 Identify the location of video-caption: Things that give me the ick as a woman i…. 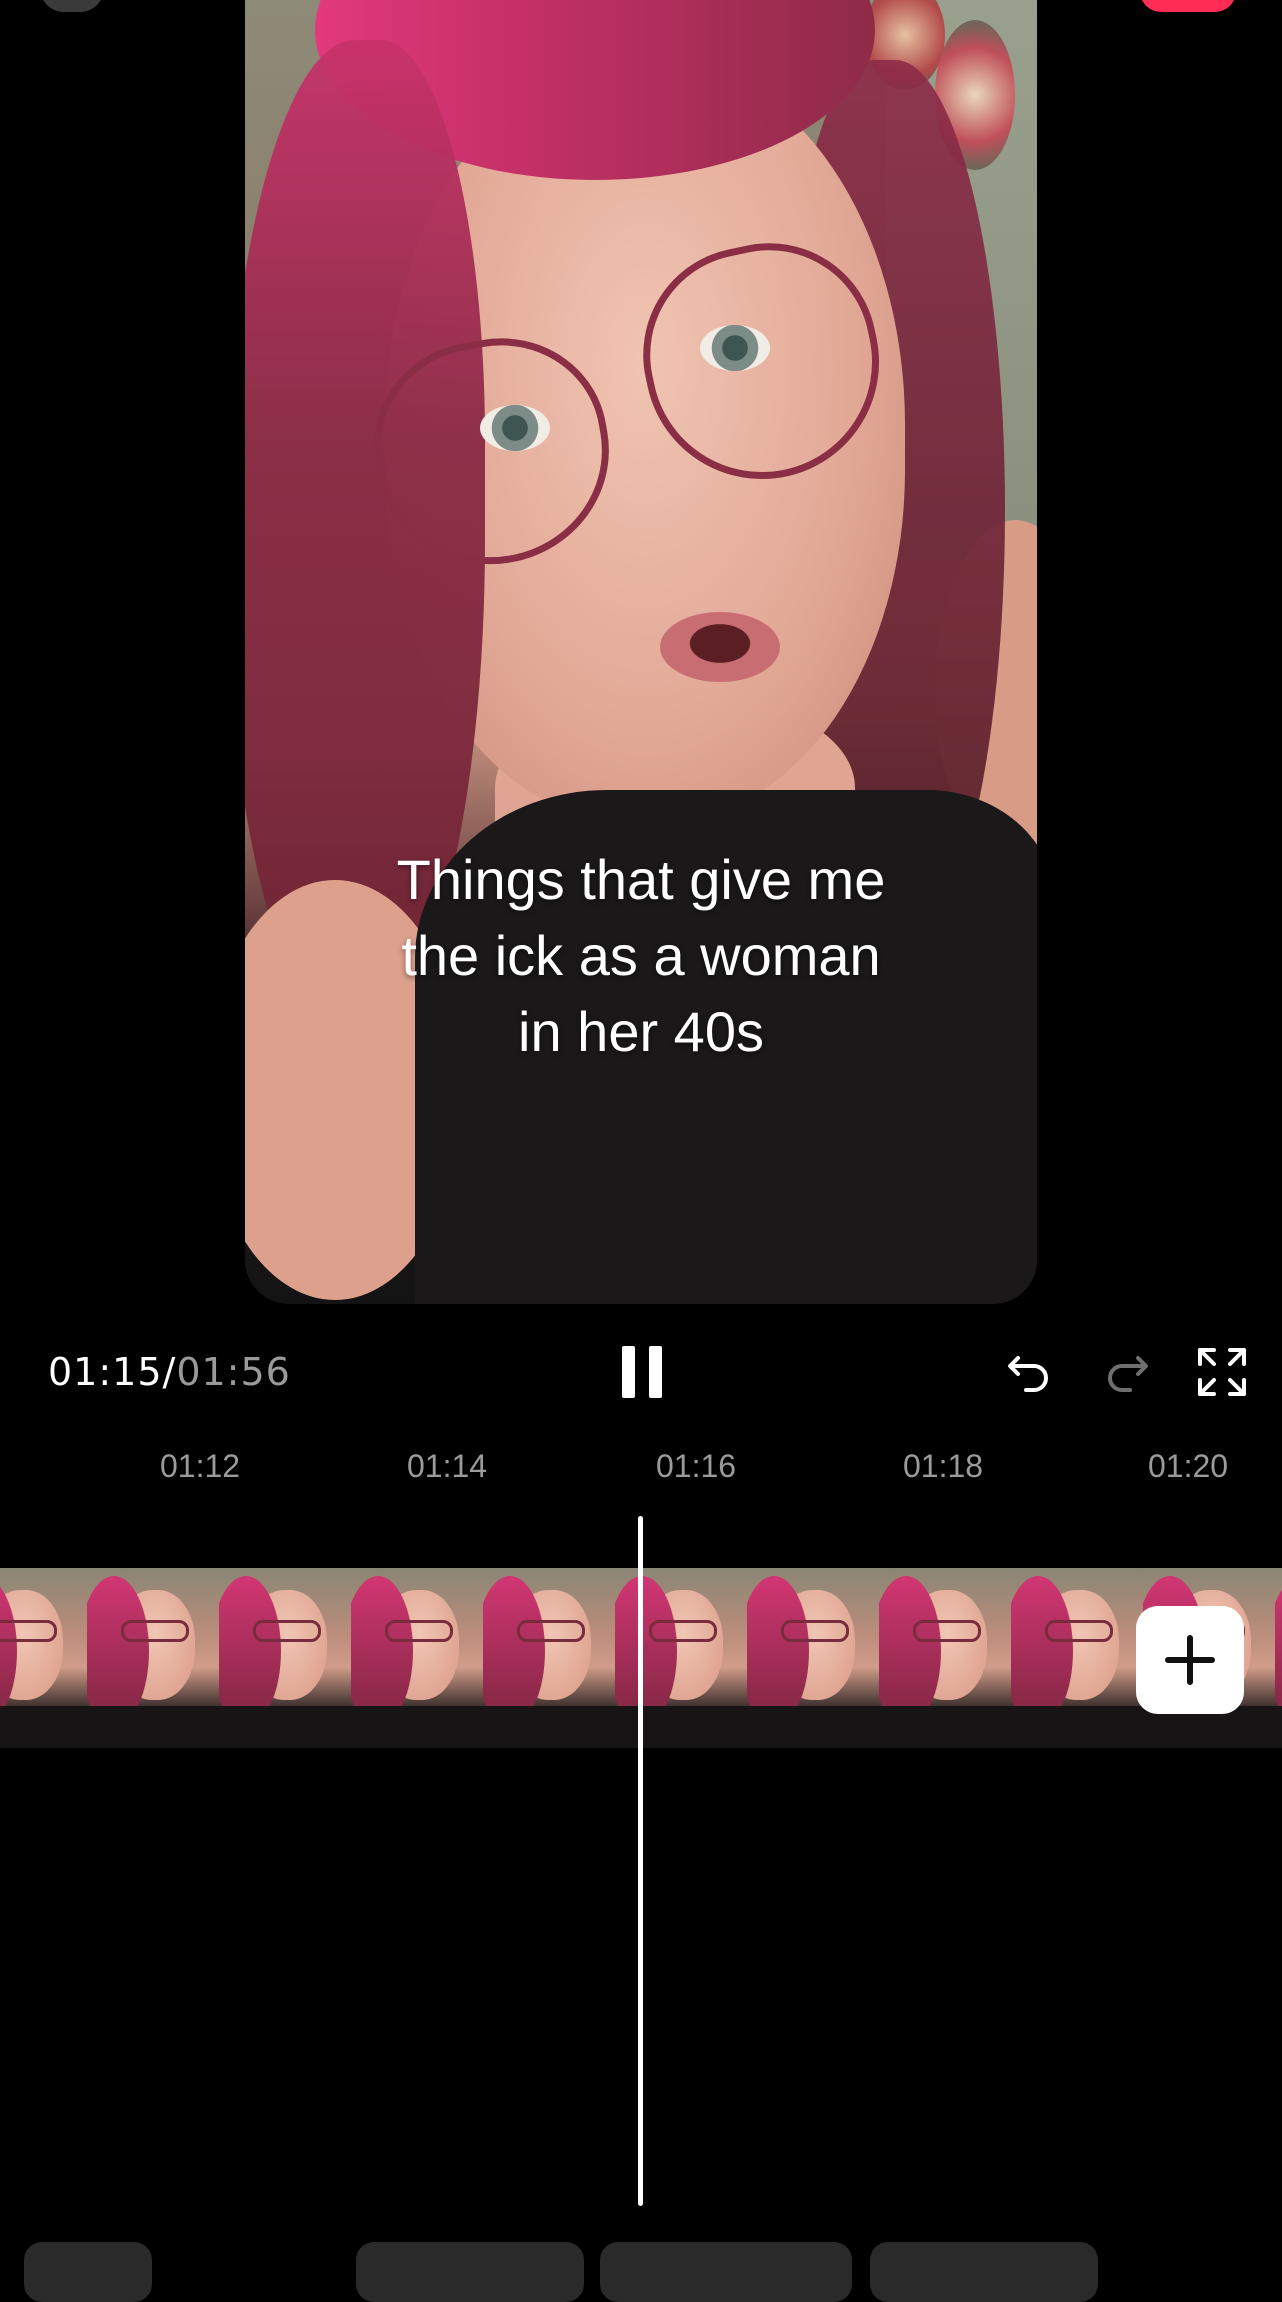
(641, 956).